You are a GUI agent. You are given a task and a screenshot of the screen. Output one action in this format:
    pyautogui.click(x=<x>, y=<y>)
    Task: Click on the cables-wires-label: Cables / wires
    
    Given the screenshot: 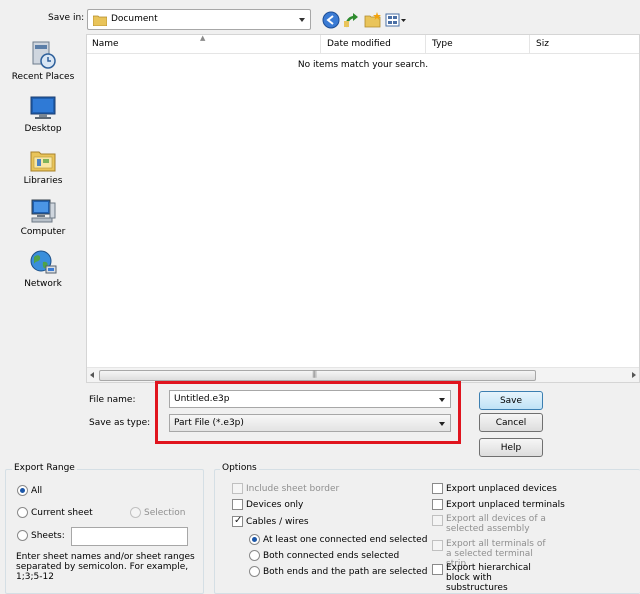 What is the action you would take?
    pyautogui.click(x=277, y=522)
    